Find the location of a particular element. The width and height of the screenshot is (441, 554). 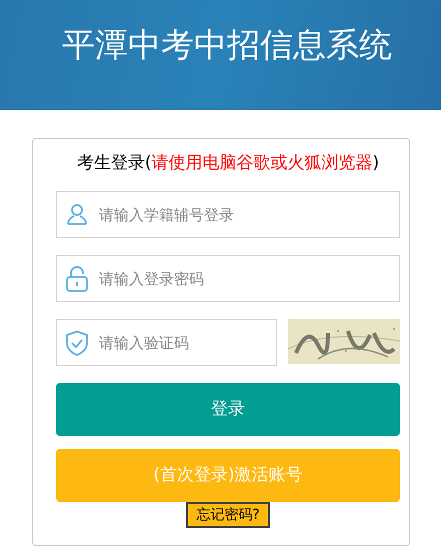

input-field: 请输入学籍辅号登录 is located at coordinates (228, 214).